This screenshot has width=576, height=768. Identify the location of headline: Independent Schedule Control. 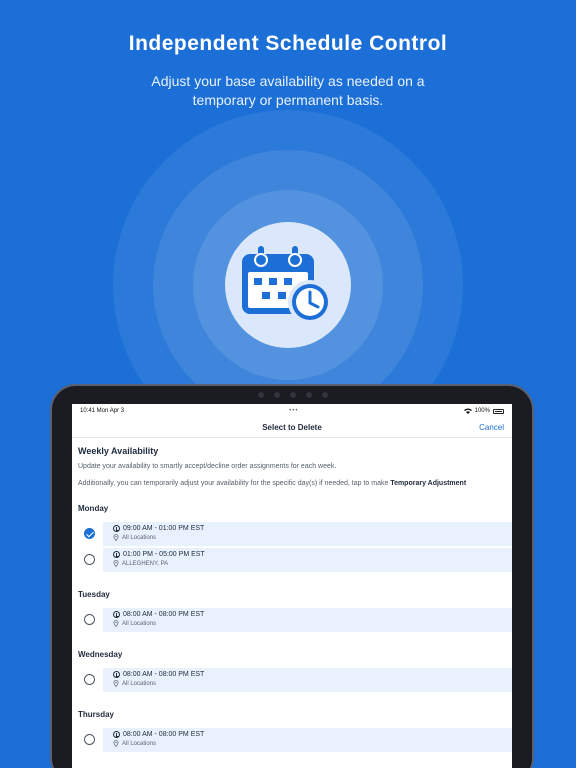
(288, 43).